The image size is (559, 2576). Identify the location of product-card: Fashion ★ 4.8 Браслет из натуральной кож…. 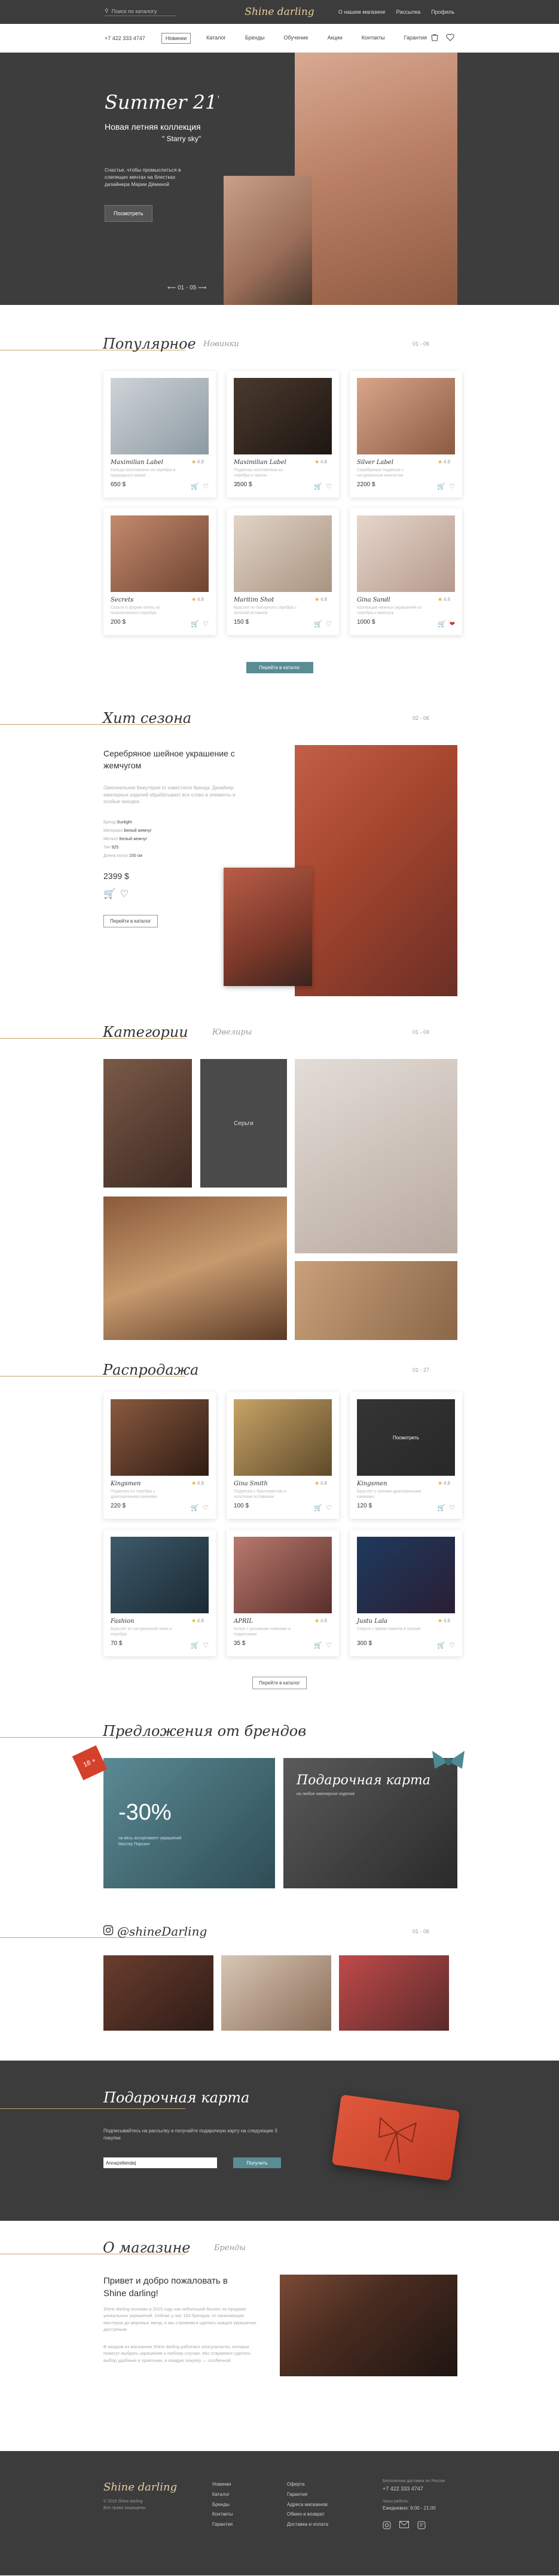
(160, 1593).